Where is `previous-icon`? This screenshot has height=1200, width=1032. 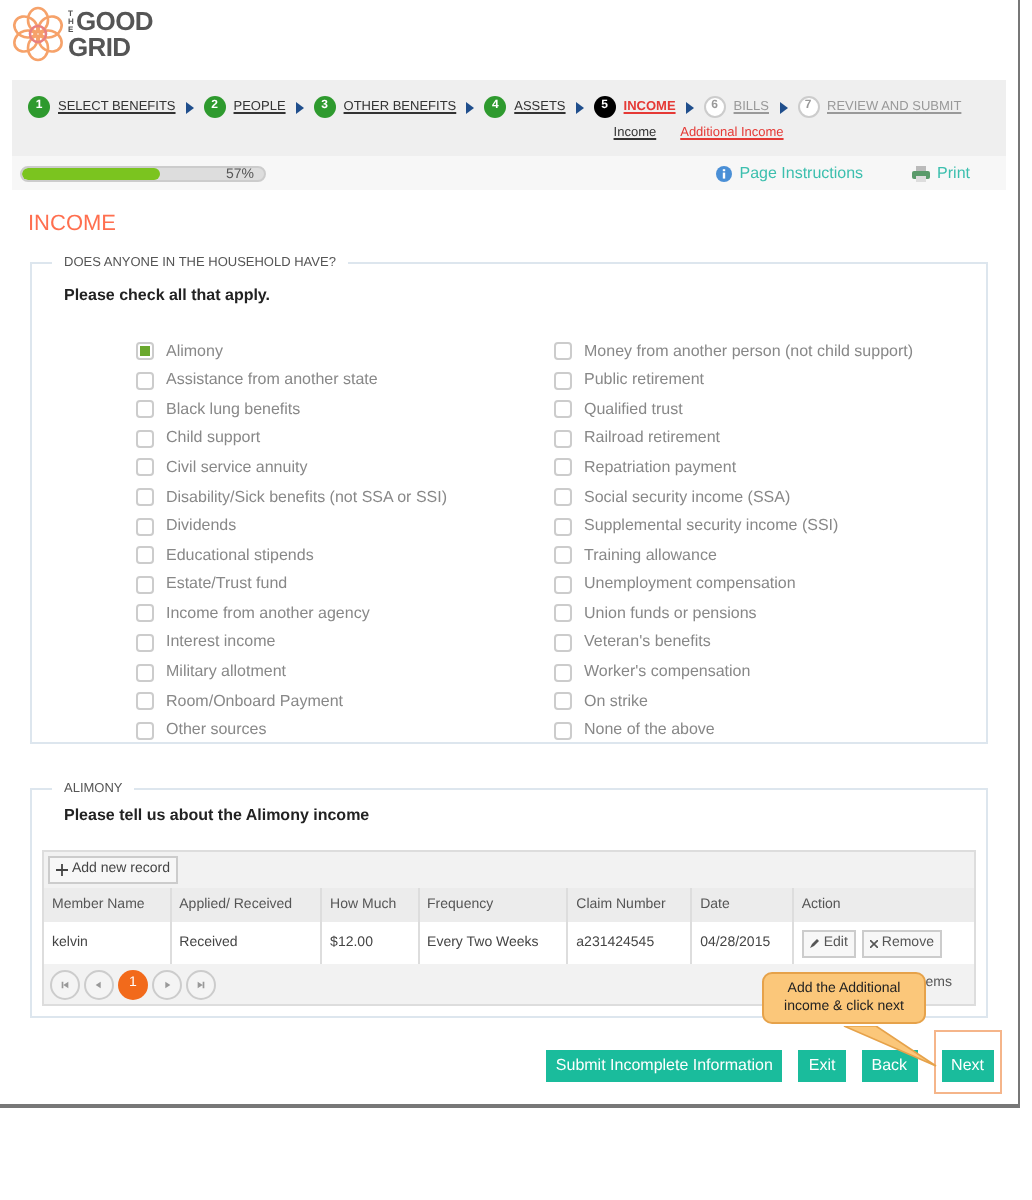
previous-icon is located at coordinates (99, 984).